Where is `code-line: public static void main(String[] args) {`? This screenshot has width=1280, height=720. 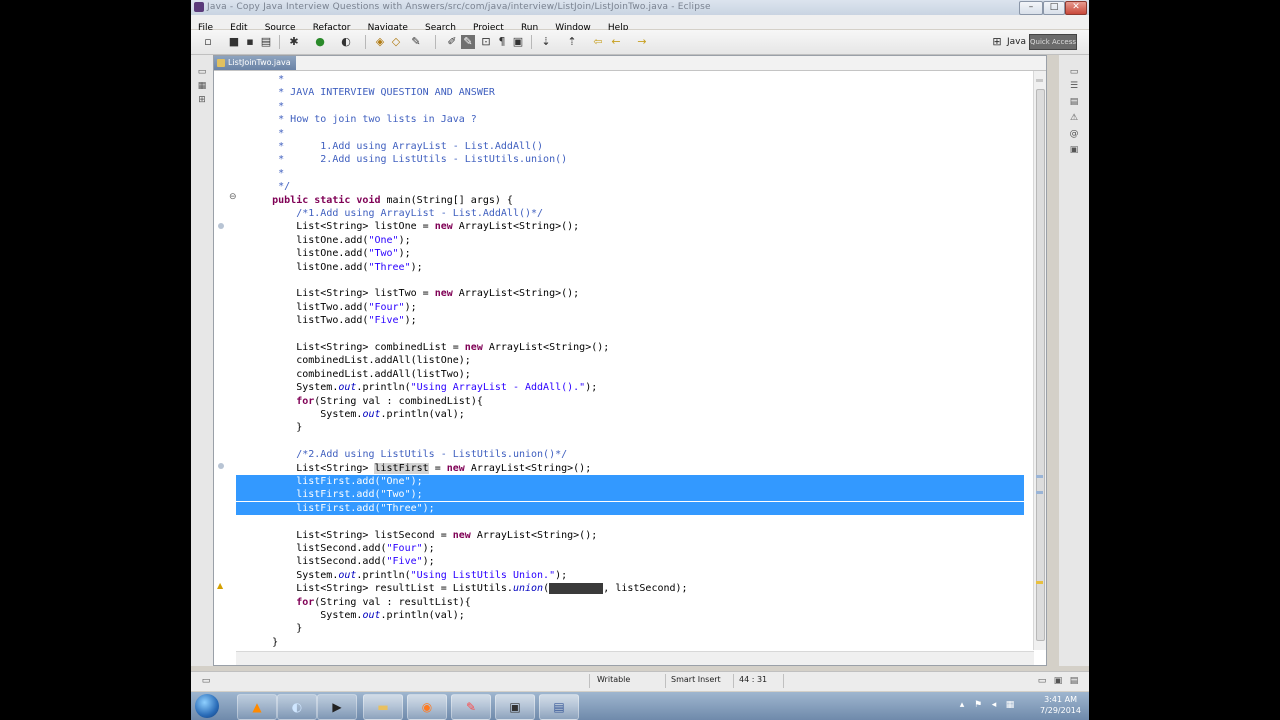
code-line: public static void main(String[] args) { is located at coordinates (374, 200).